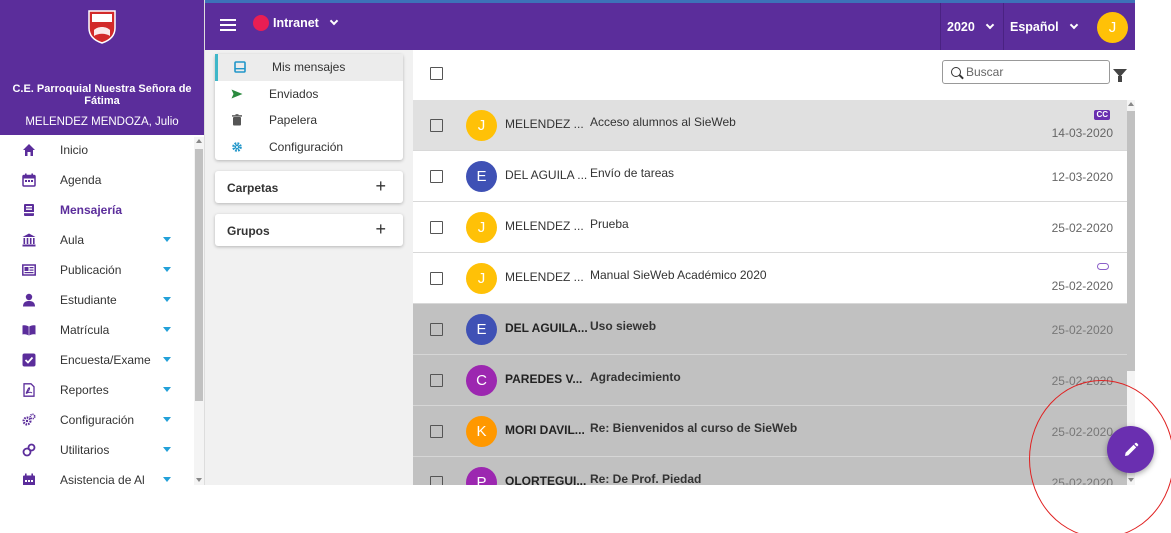 This screenshot has height=533, width=1171. I want to click on select-all-checkbox, so click(436, 73).